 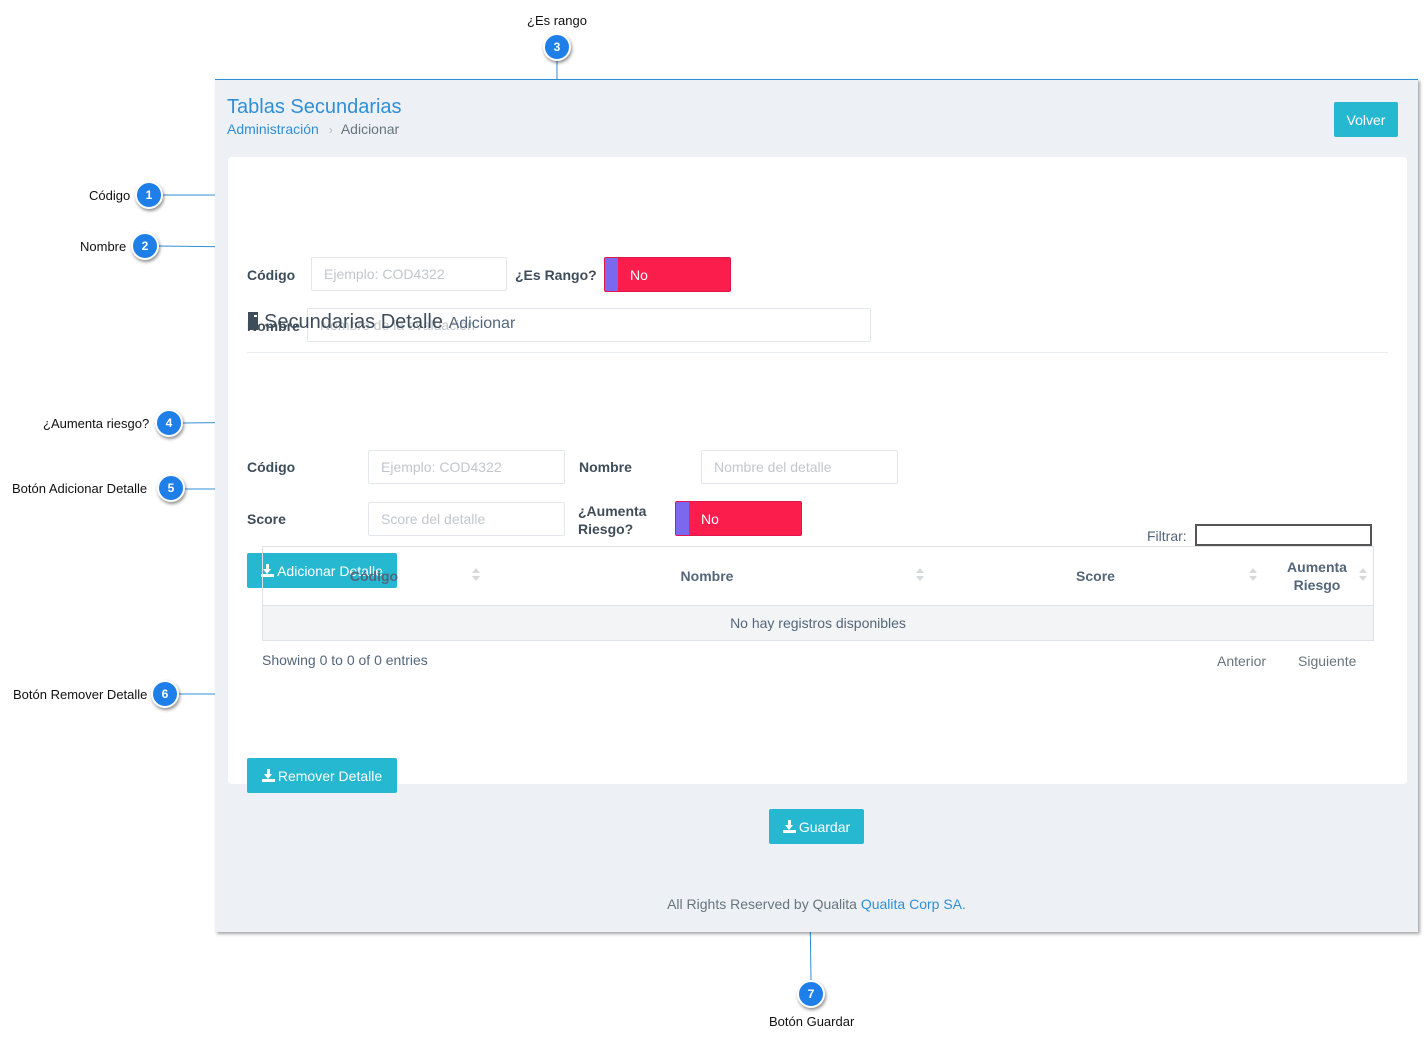 I want to click on aumenta-riesgo-toggle: No, so click(x=738, y=518).